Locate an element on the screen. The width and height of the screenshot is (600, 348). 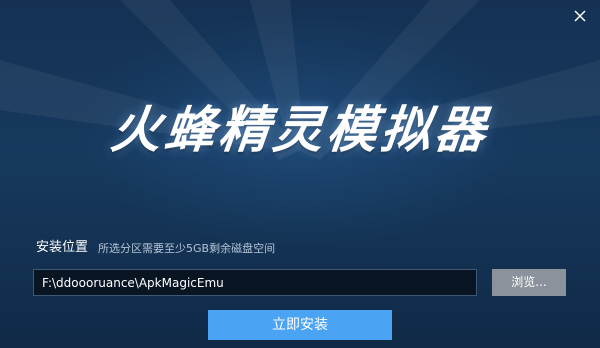
close-icon is located at coordinates (580, 16).